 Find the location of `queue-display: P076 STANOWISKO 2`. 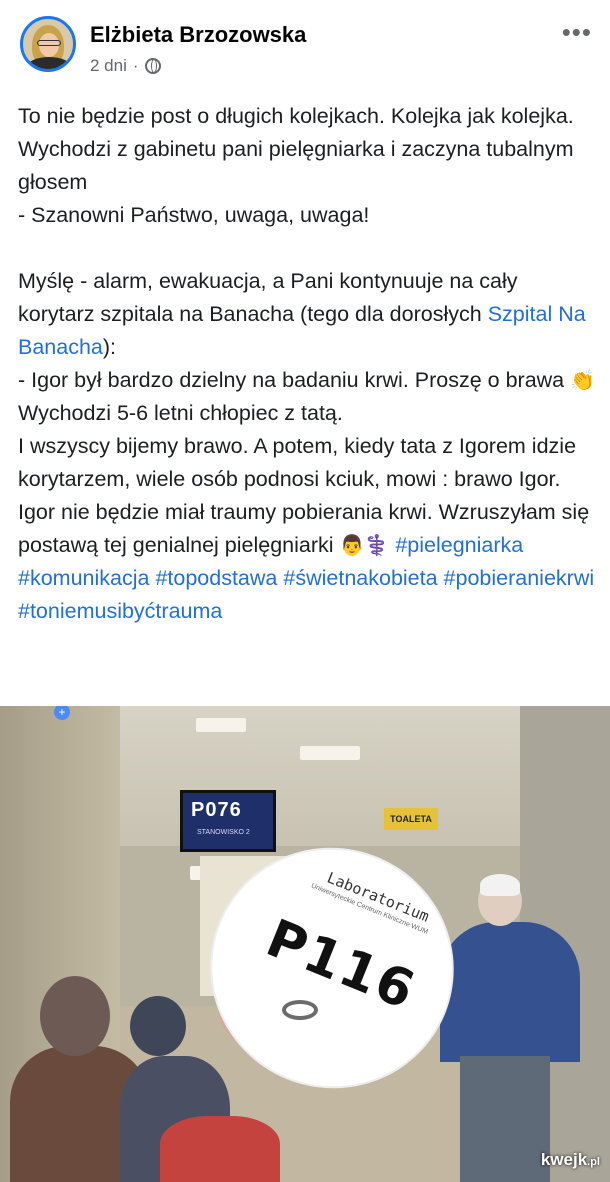

queue-display: P076 STANOWISKO 2 is located at coordinates (228, 821).